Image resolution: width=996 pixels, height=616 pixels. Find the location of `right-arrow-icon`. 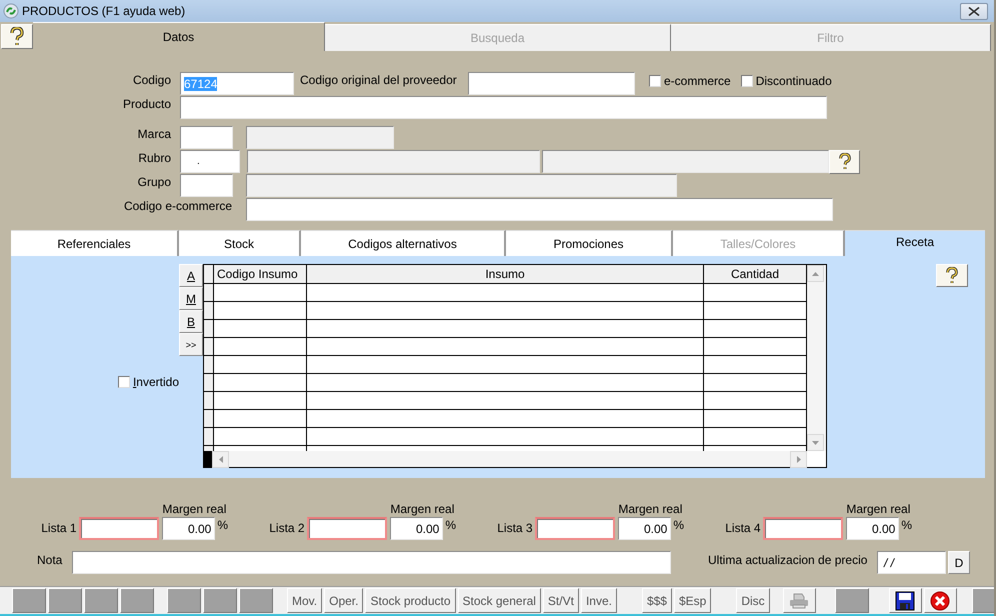

right-arrow-icon is located at coordinates (798, 459).